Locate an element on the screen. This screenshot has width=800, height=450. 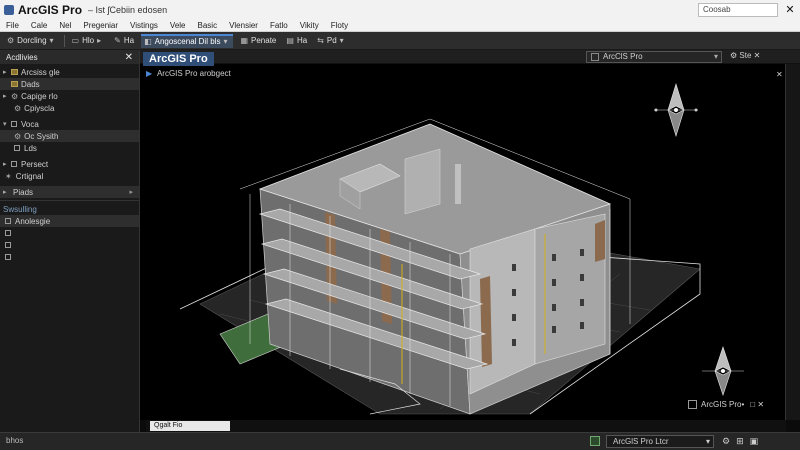
tab-angoscenal: ◧ Angoscenal Dil bls ▾ is located at coordinates (187, 40).